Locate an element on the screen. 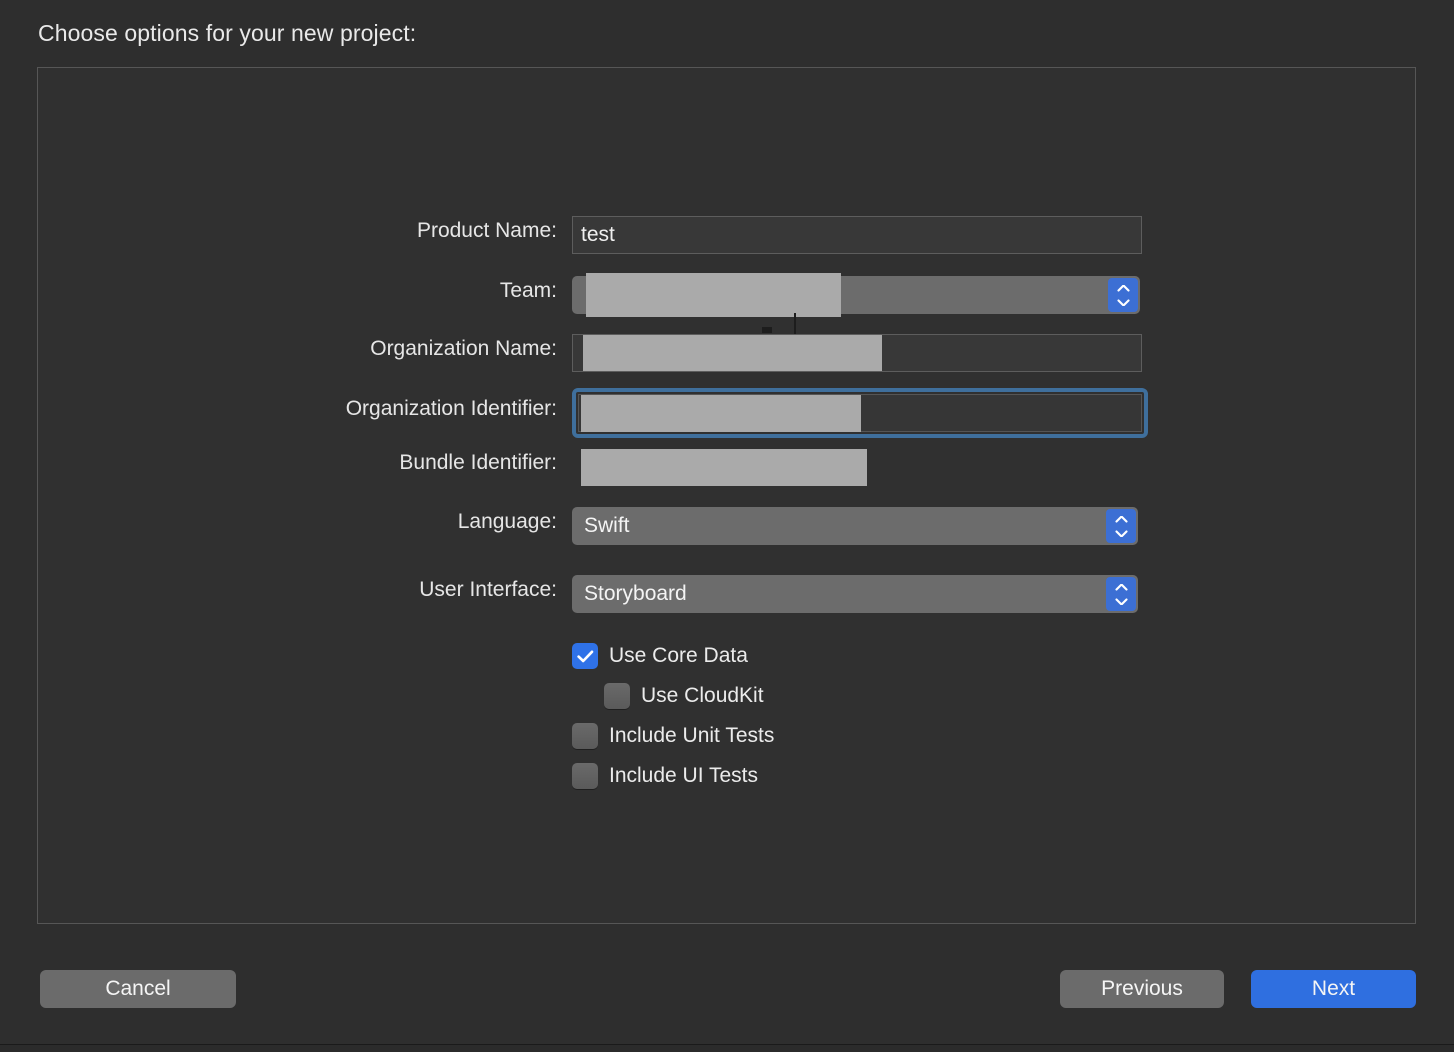 The height and width of the screenshot is (1052, 1454). text-caret-artifact-tick is located at coordinates (767, 330).